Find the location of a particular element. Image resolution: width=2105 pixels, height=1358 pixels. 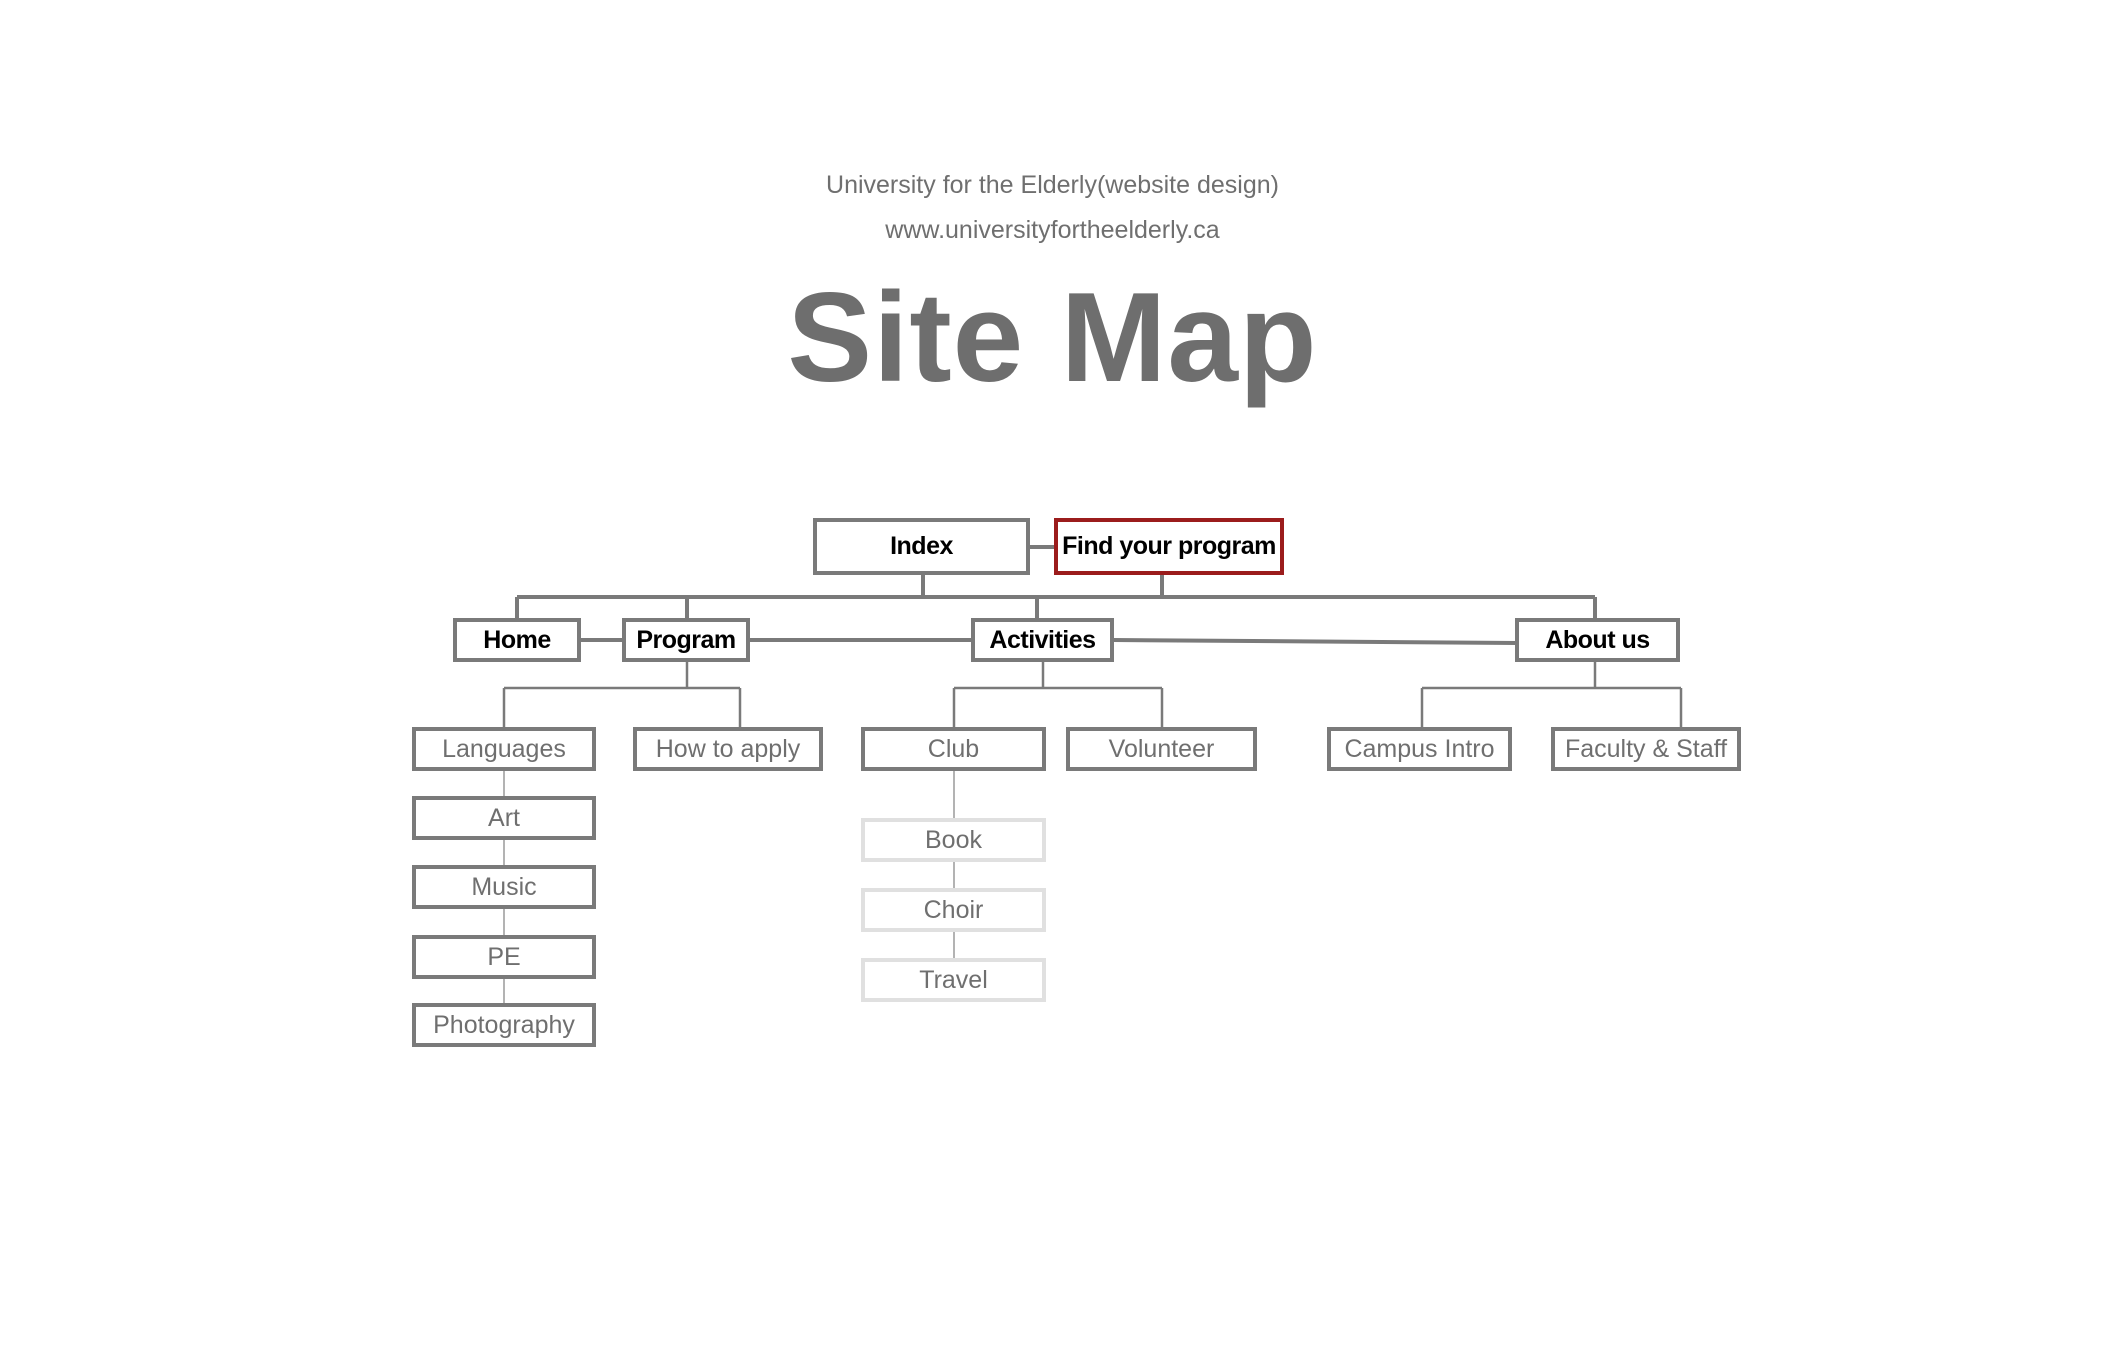

sitemap-node-how-to-apply: How to apply is located at coordinates (728, 749).